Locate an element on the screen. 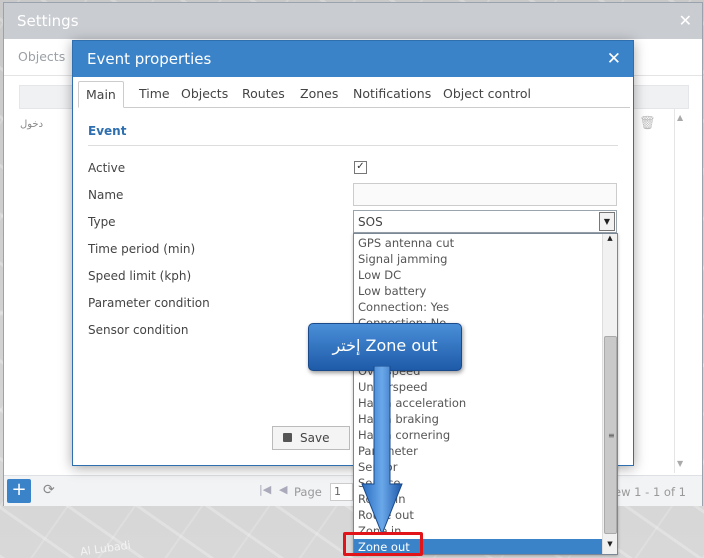 The image size is (704, 558). tab-notifications: Notifications is located at coordinates (392, 93).